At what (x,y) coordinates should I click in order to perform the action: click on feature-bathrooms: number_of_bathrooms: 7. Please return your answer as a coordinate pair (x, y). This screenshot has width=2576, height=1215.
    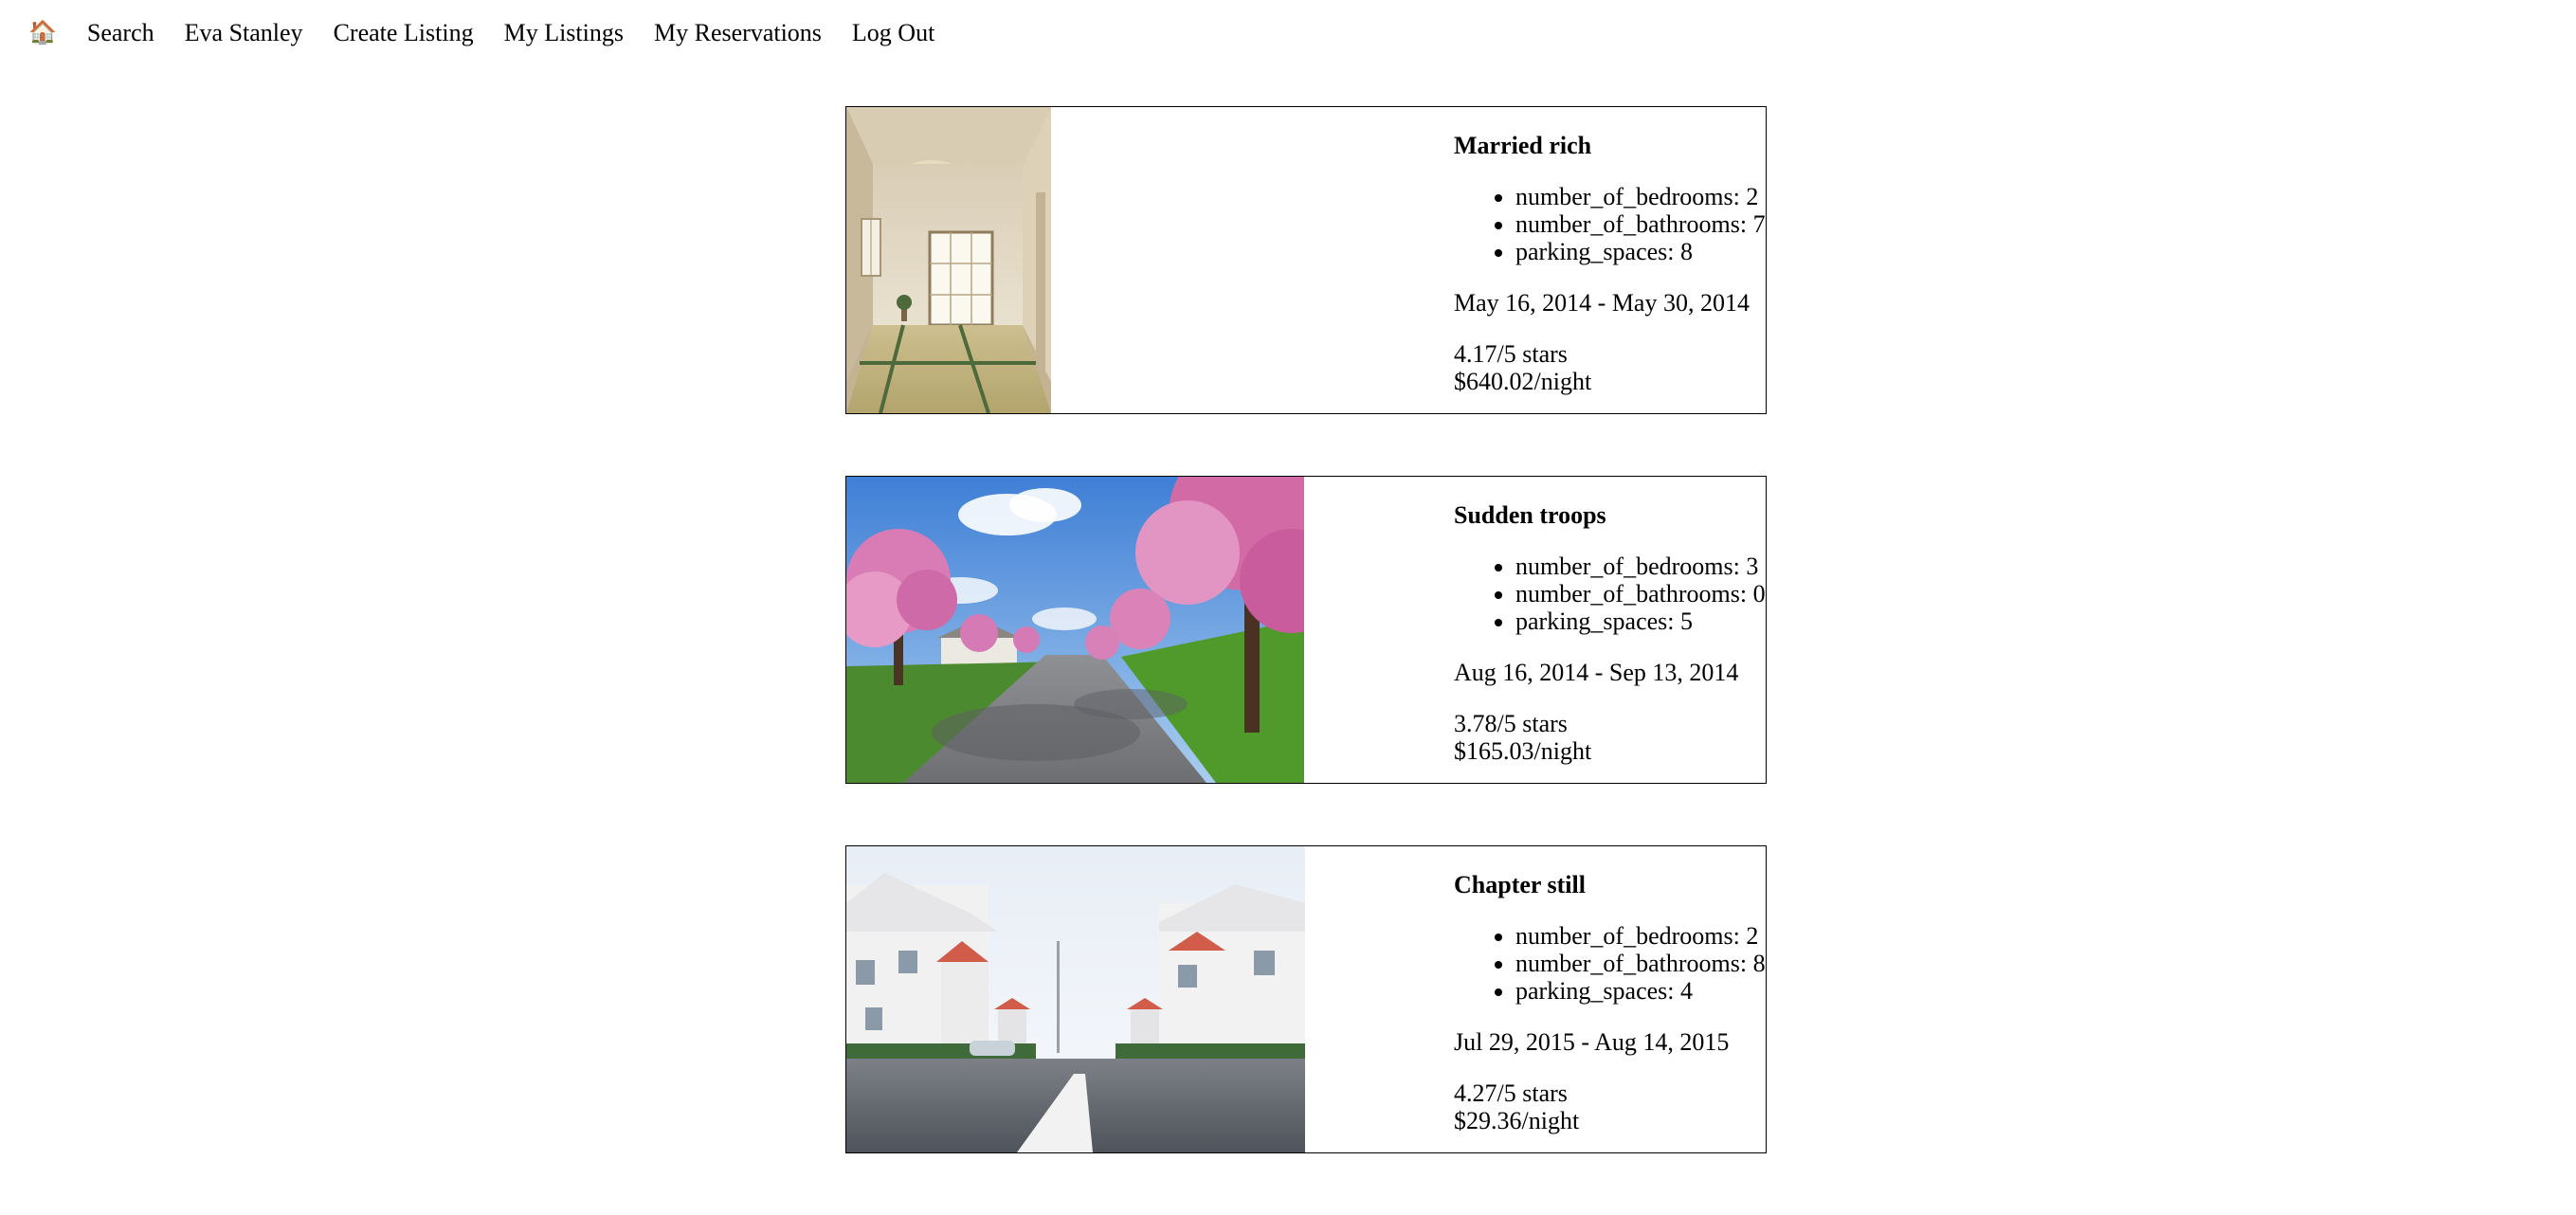
    Looking at the image, I should click on (1640, 224).